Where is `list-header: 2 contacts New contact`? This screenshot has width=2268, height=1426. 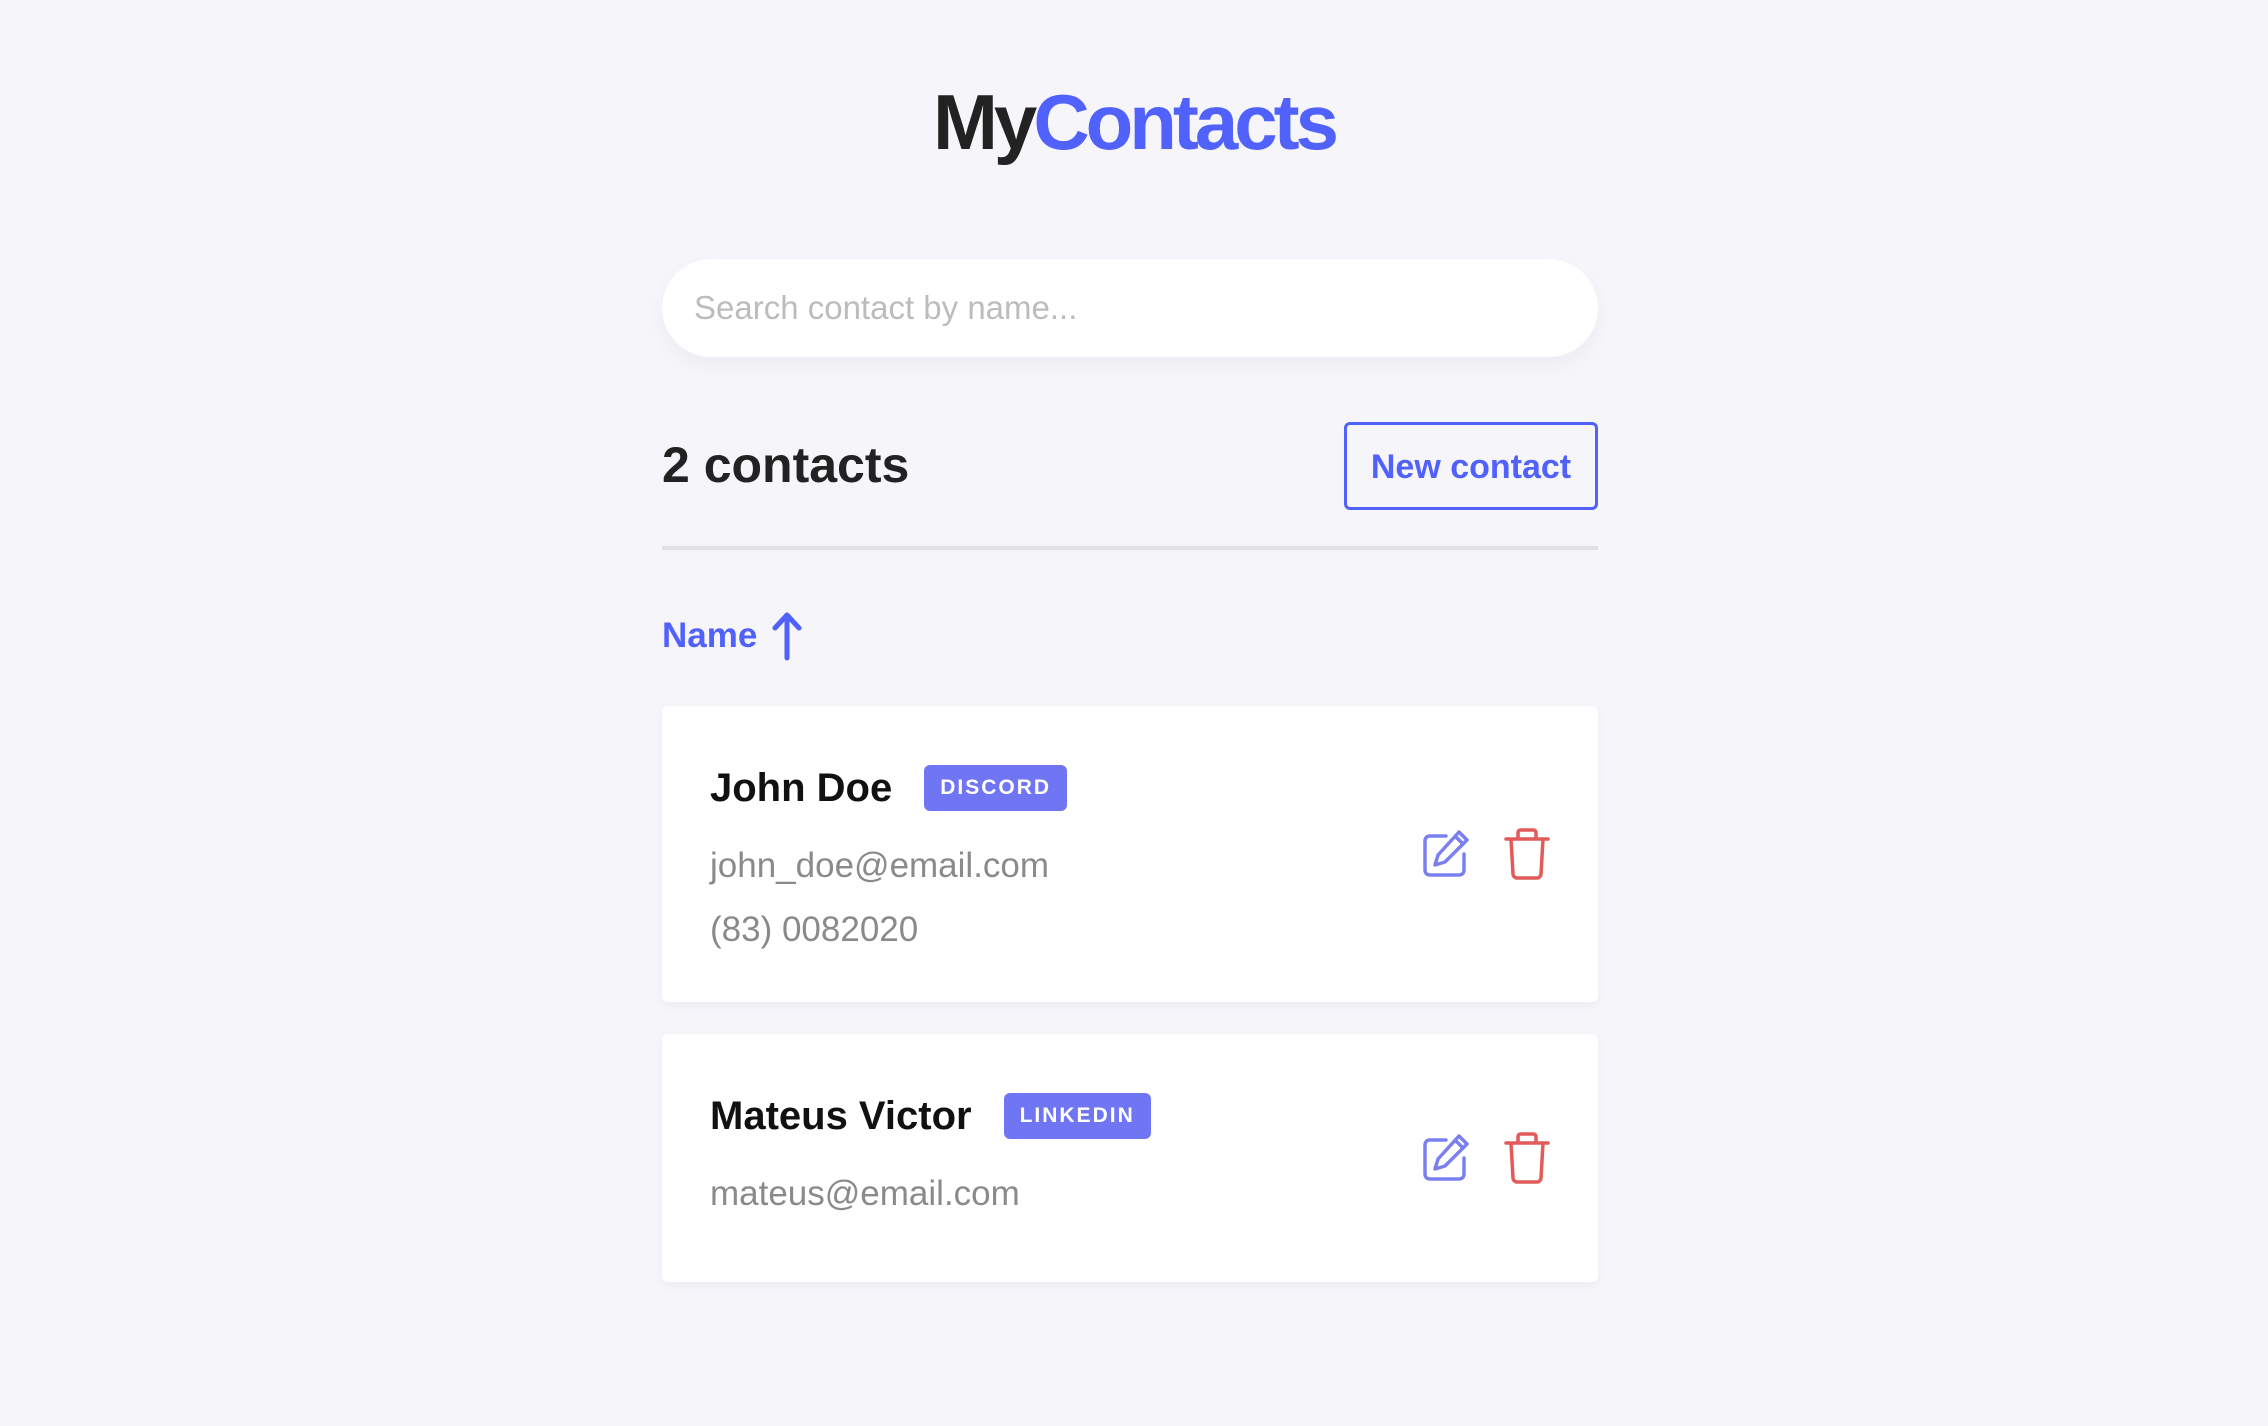 list-header: 2 contacts New contact is located at coordinates (1130, 486).